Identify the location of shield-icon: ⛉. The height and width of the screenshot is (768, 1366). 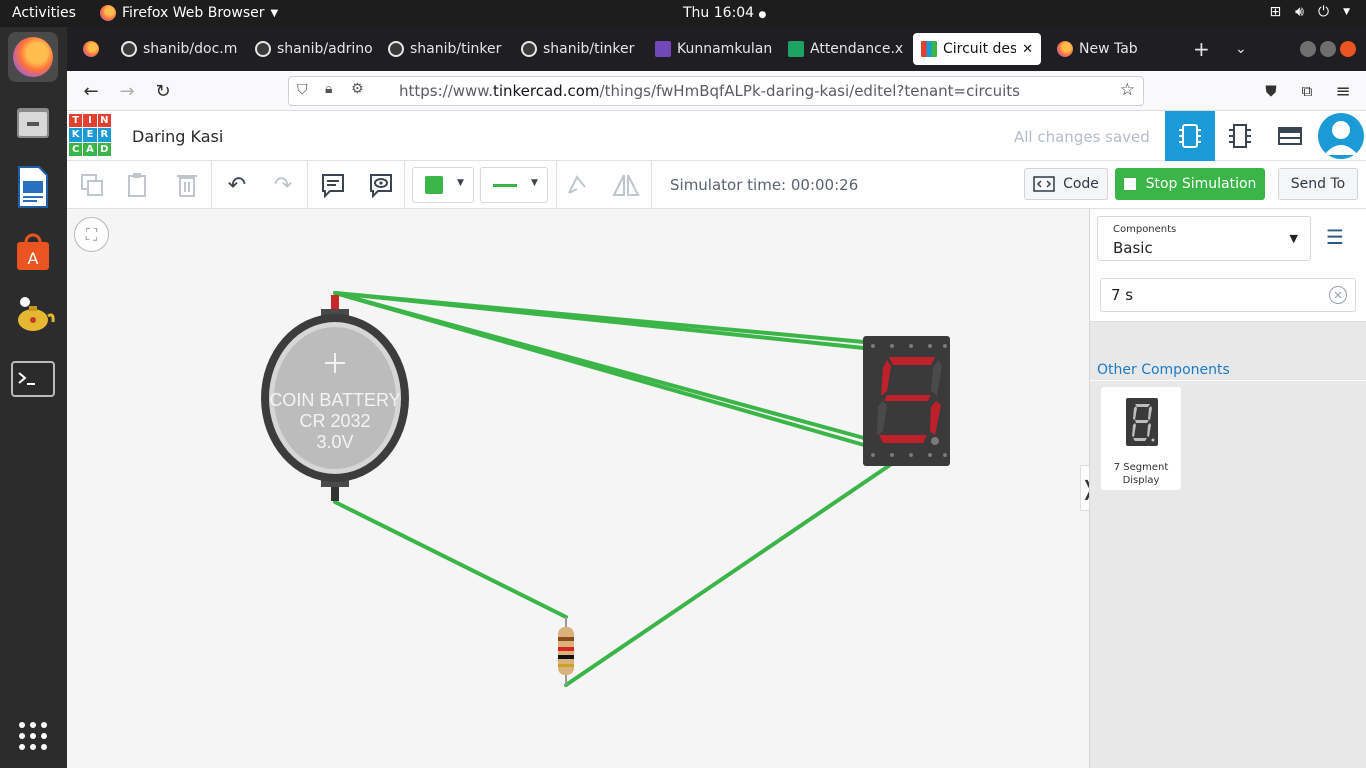
(302, 90).